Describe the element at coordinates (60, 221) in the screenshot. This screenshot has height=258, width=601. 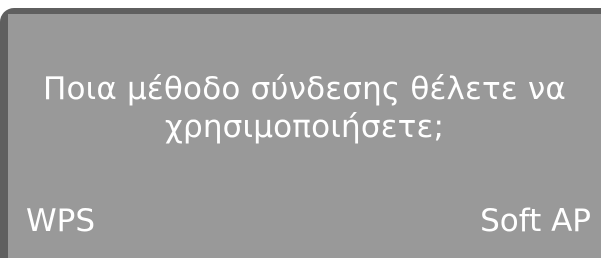
I see `wps-softkey: WPS` at that location.